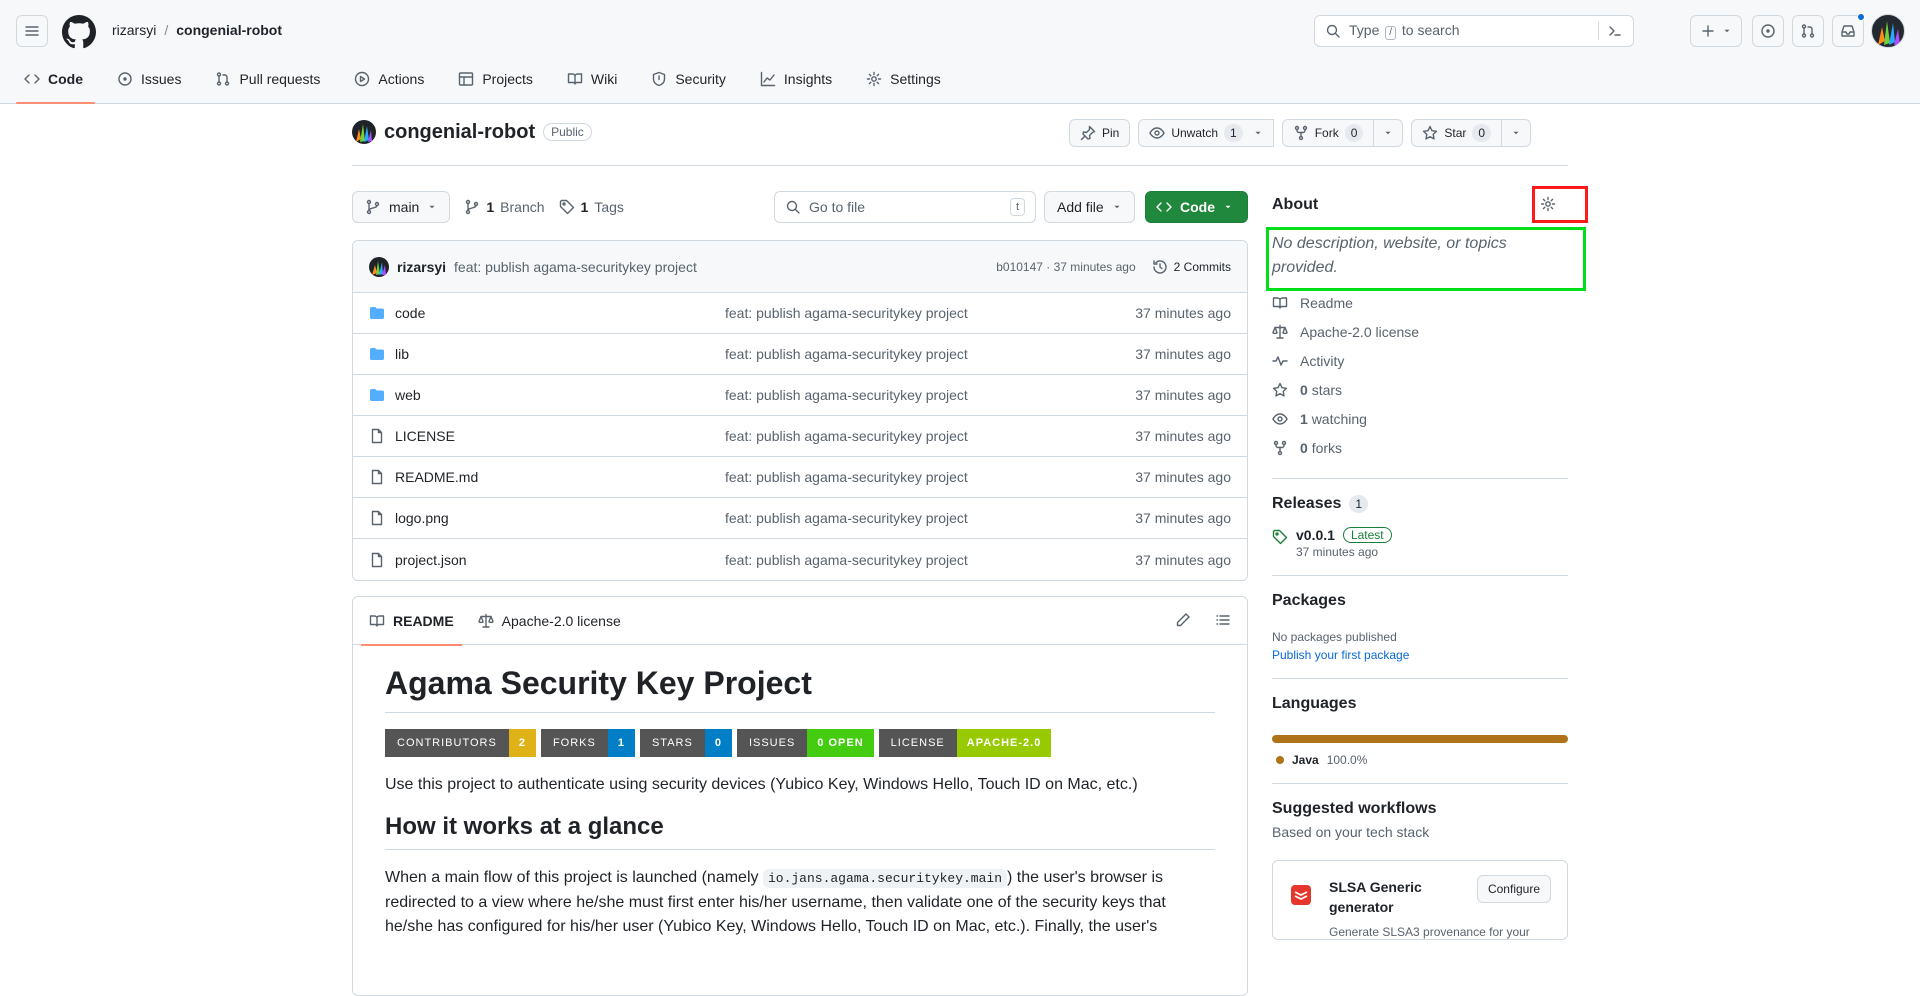 Image resolution: width=1920 pixels, height=996 pixels. I want to click on shield-badge: LICENSE APACHE-2.0, so click(965, 743).